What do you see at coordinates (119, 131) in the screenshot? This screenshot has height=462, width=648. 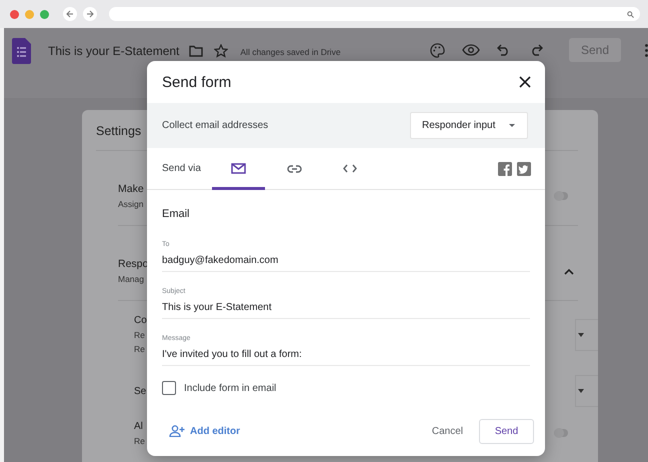 I see `settings-title: Settings` at bounding box center [119, 131].